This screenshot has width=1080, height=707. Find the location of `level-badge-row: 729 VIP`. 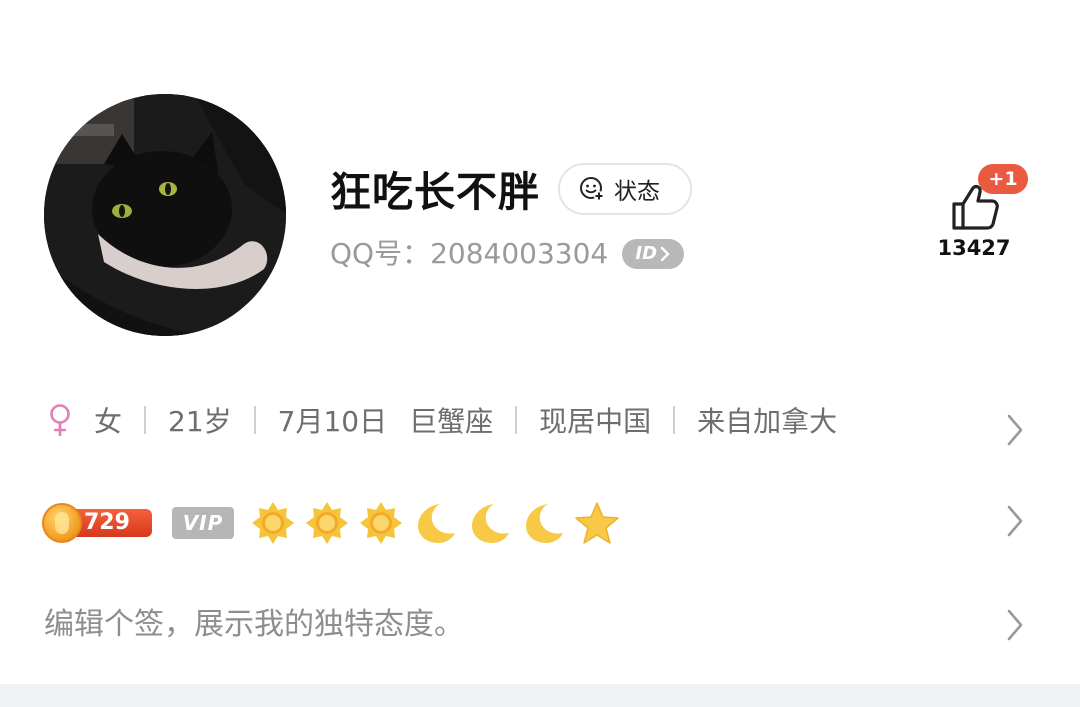

level-badge-row: 729 VIP is located at coordinates (331, 523).